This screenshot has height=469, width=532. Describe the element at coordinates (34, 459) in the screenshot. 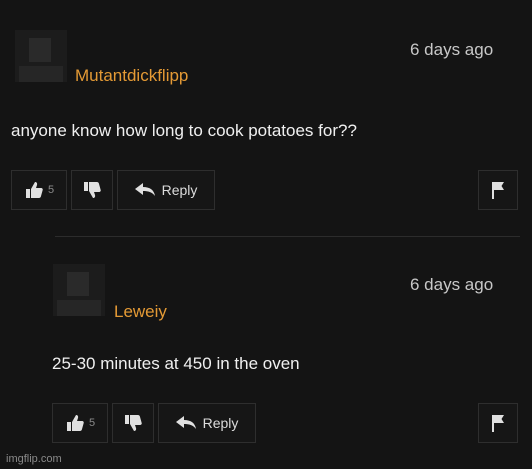

I see `watermark: imgflip.com` at that location.